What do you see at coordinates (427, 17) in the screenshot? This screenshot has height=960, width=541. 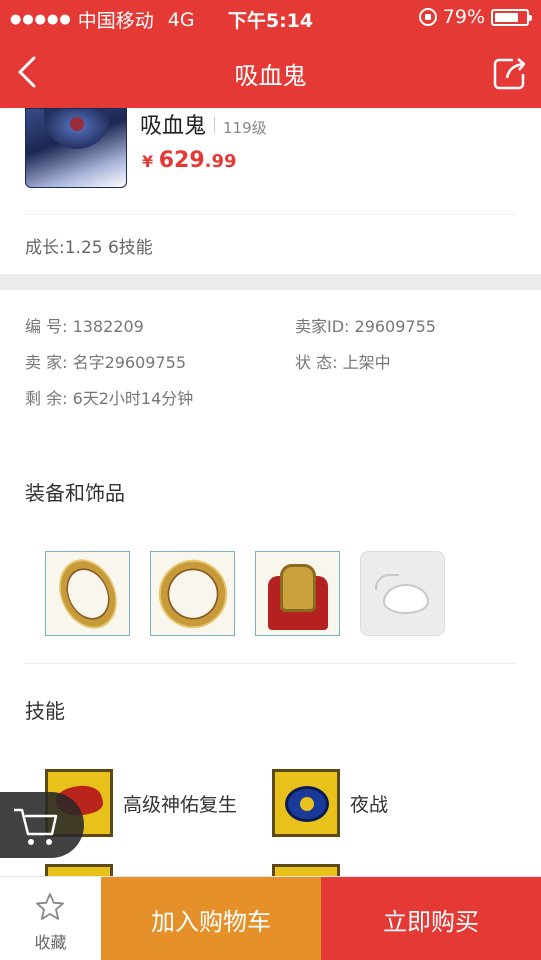 I see `rotation-lock-icon` at bounding box center [427, 17].